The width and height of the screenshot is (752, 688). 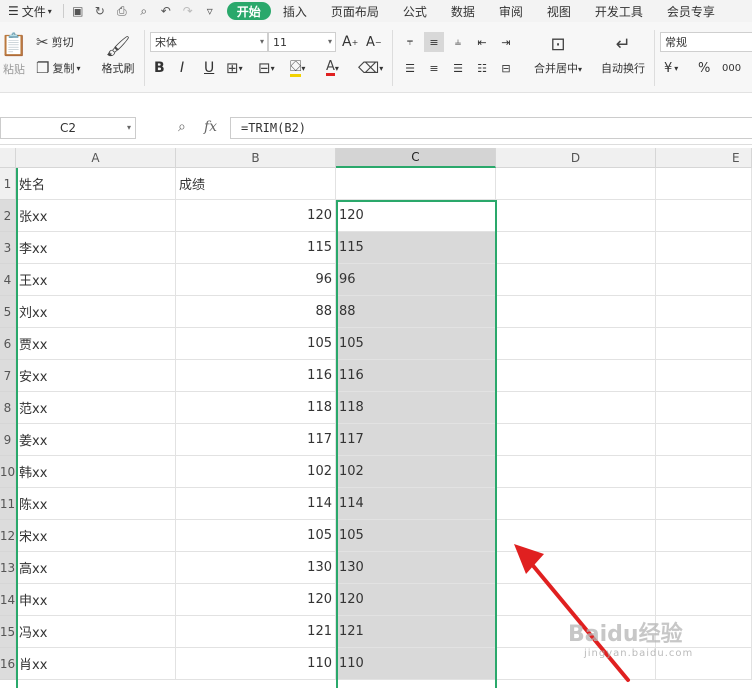 I want to click on tab-review: 审阅, so click(x=511, y=11).